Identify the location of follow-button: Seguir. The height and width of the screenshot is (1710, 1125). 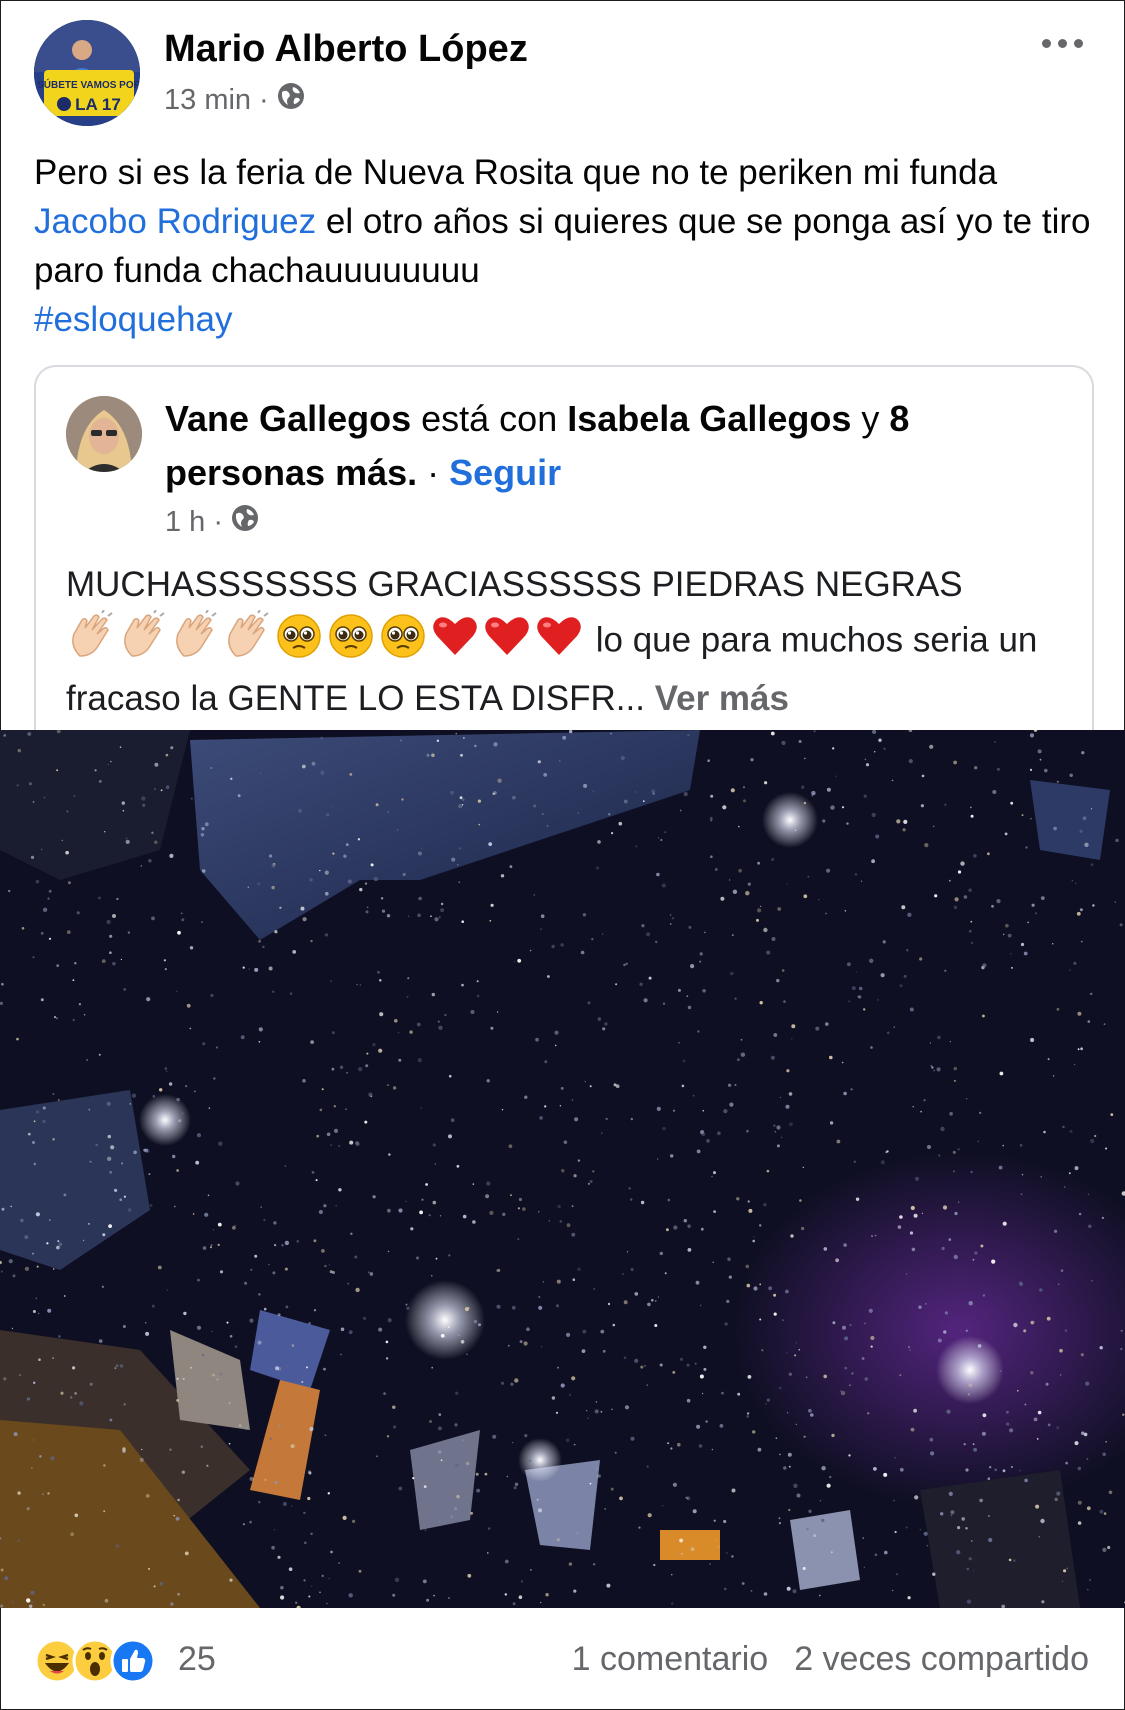
(505, 472).